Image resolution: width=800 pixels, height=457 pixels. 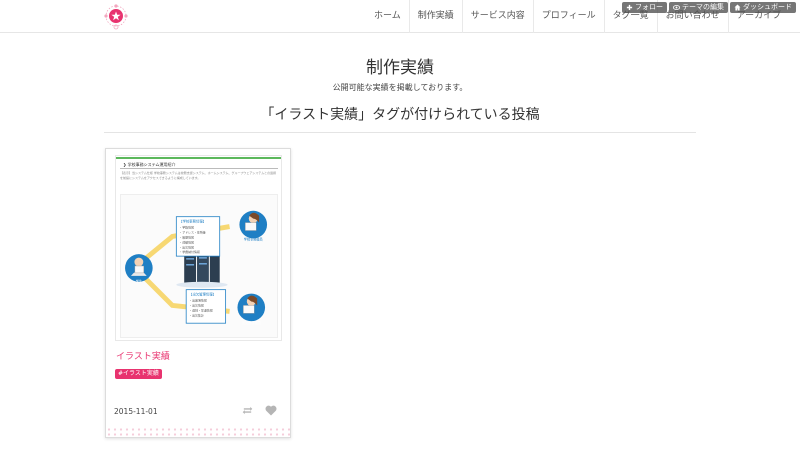 I want to click on nav-item-works: 制作実績, so click(x=435, y=16).